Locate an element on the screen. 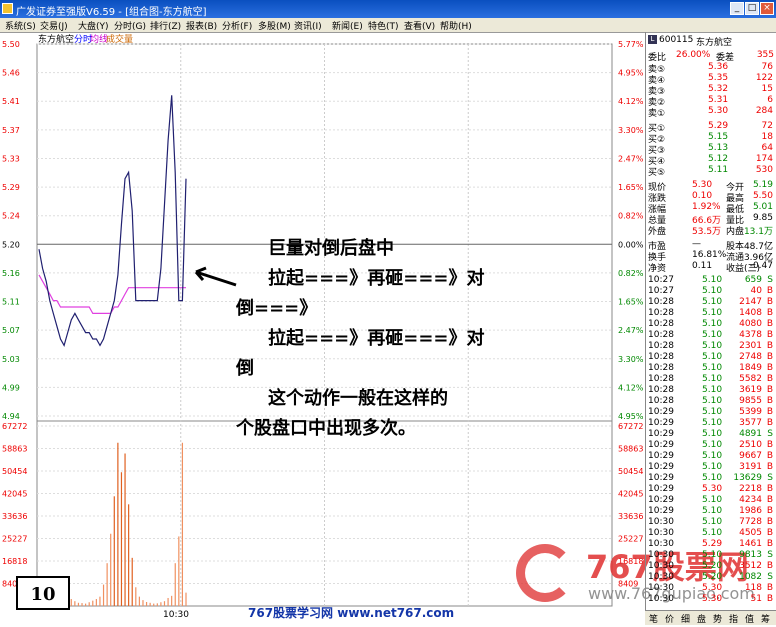 This screenshot has height=627, width=776. weibi-value: 26.00% is located at coordinates (693, 55).